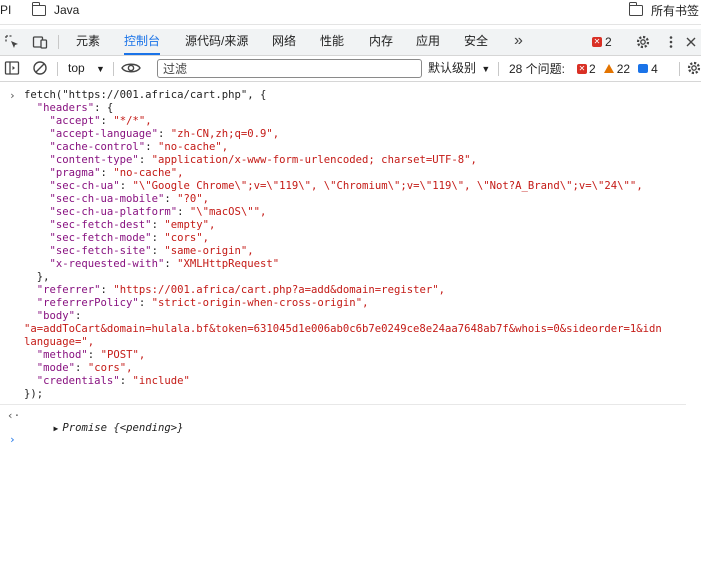 The image size is (701, 580). What do you see at coordinates (56, 316) in the screenshot?
I see `code-key: "body"` at bounding box center [56, 316].